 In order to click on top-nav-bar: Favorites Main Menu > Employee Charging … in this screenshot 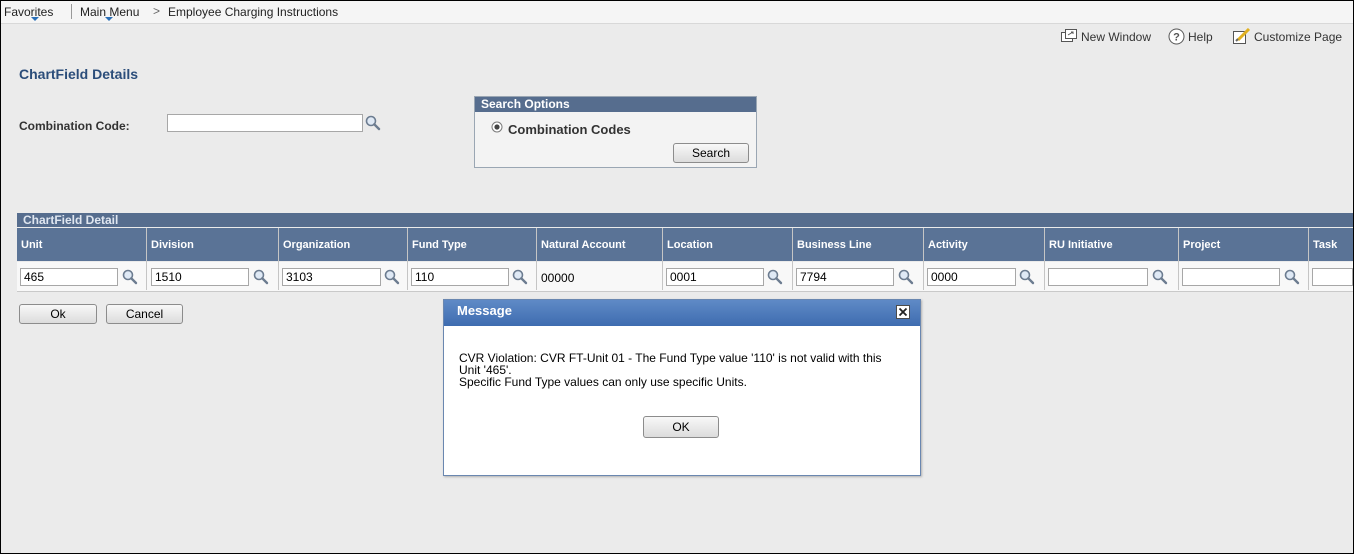, I will do `click(677, 12)`.